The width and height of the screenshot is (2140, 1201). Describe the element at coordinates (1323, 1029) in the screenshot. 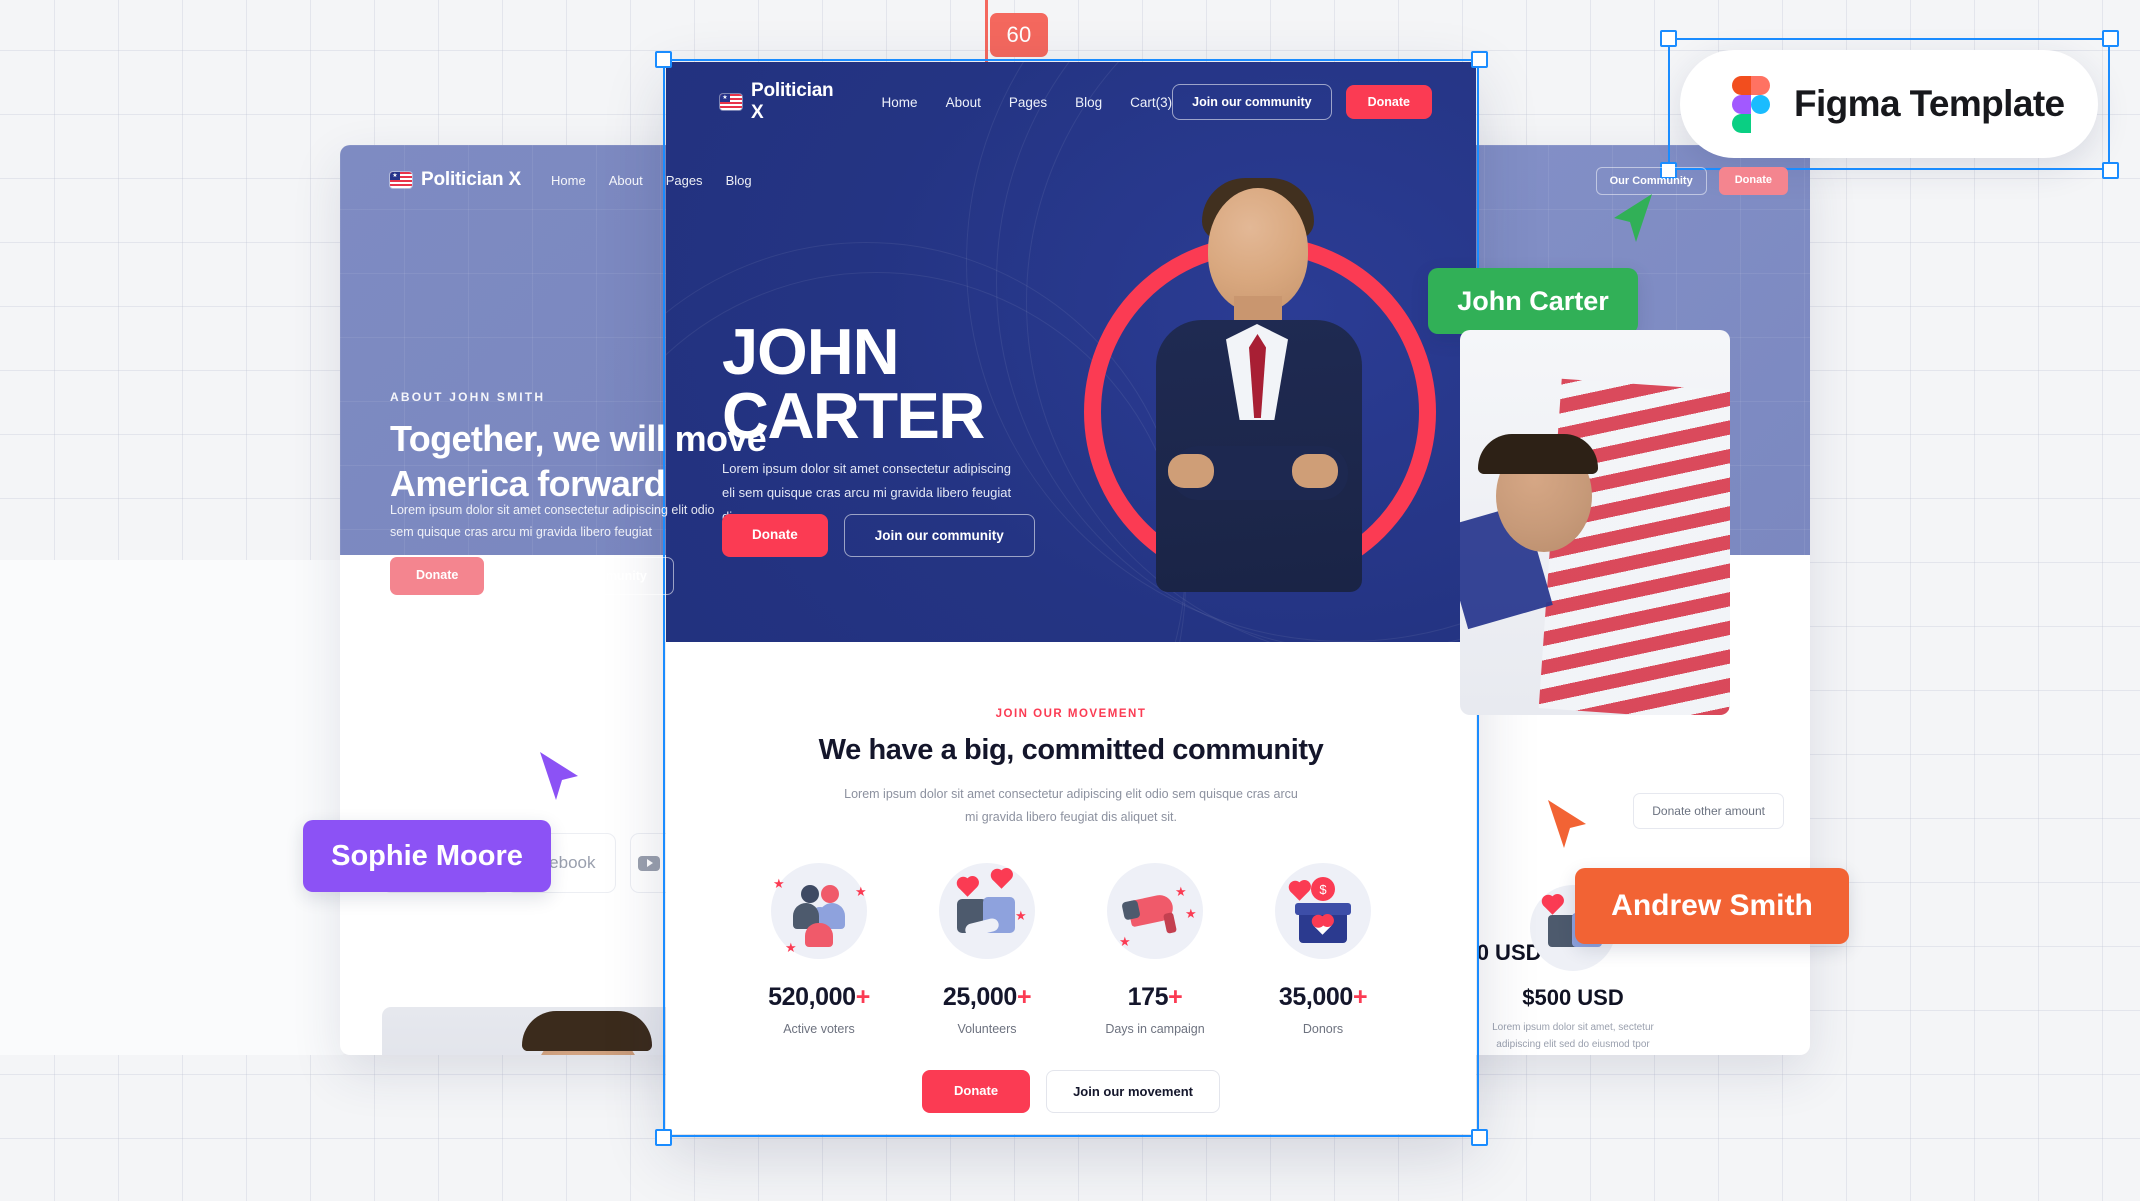

I see `stat-label: Donors` at that location.